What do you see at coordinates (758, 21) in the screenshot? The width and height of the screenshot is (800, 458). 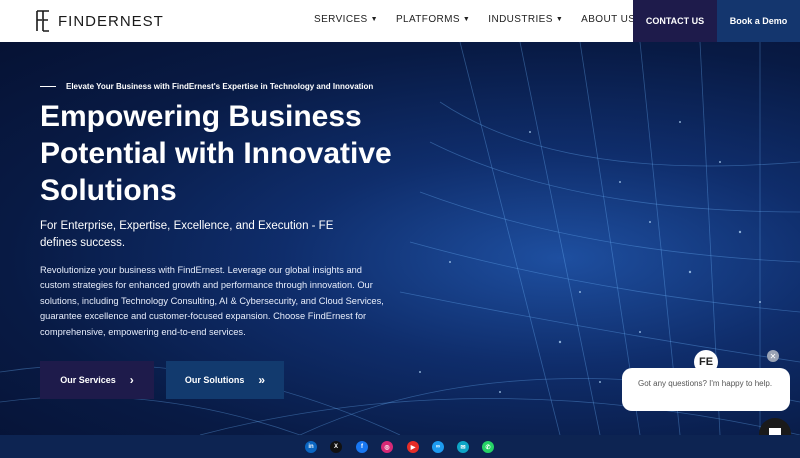 I see `book-demo-button: Book a Demo` at bounding box center [758, 21].